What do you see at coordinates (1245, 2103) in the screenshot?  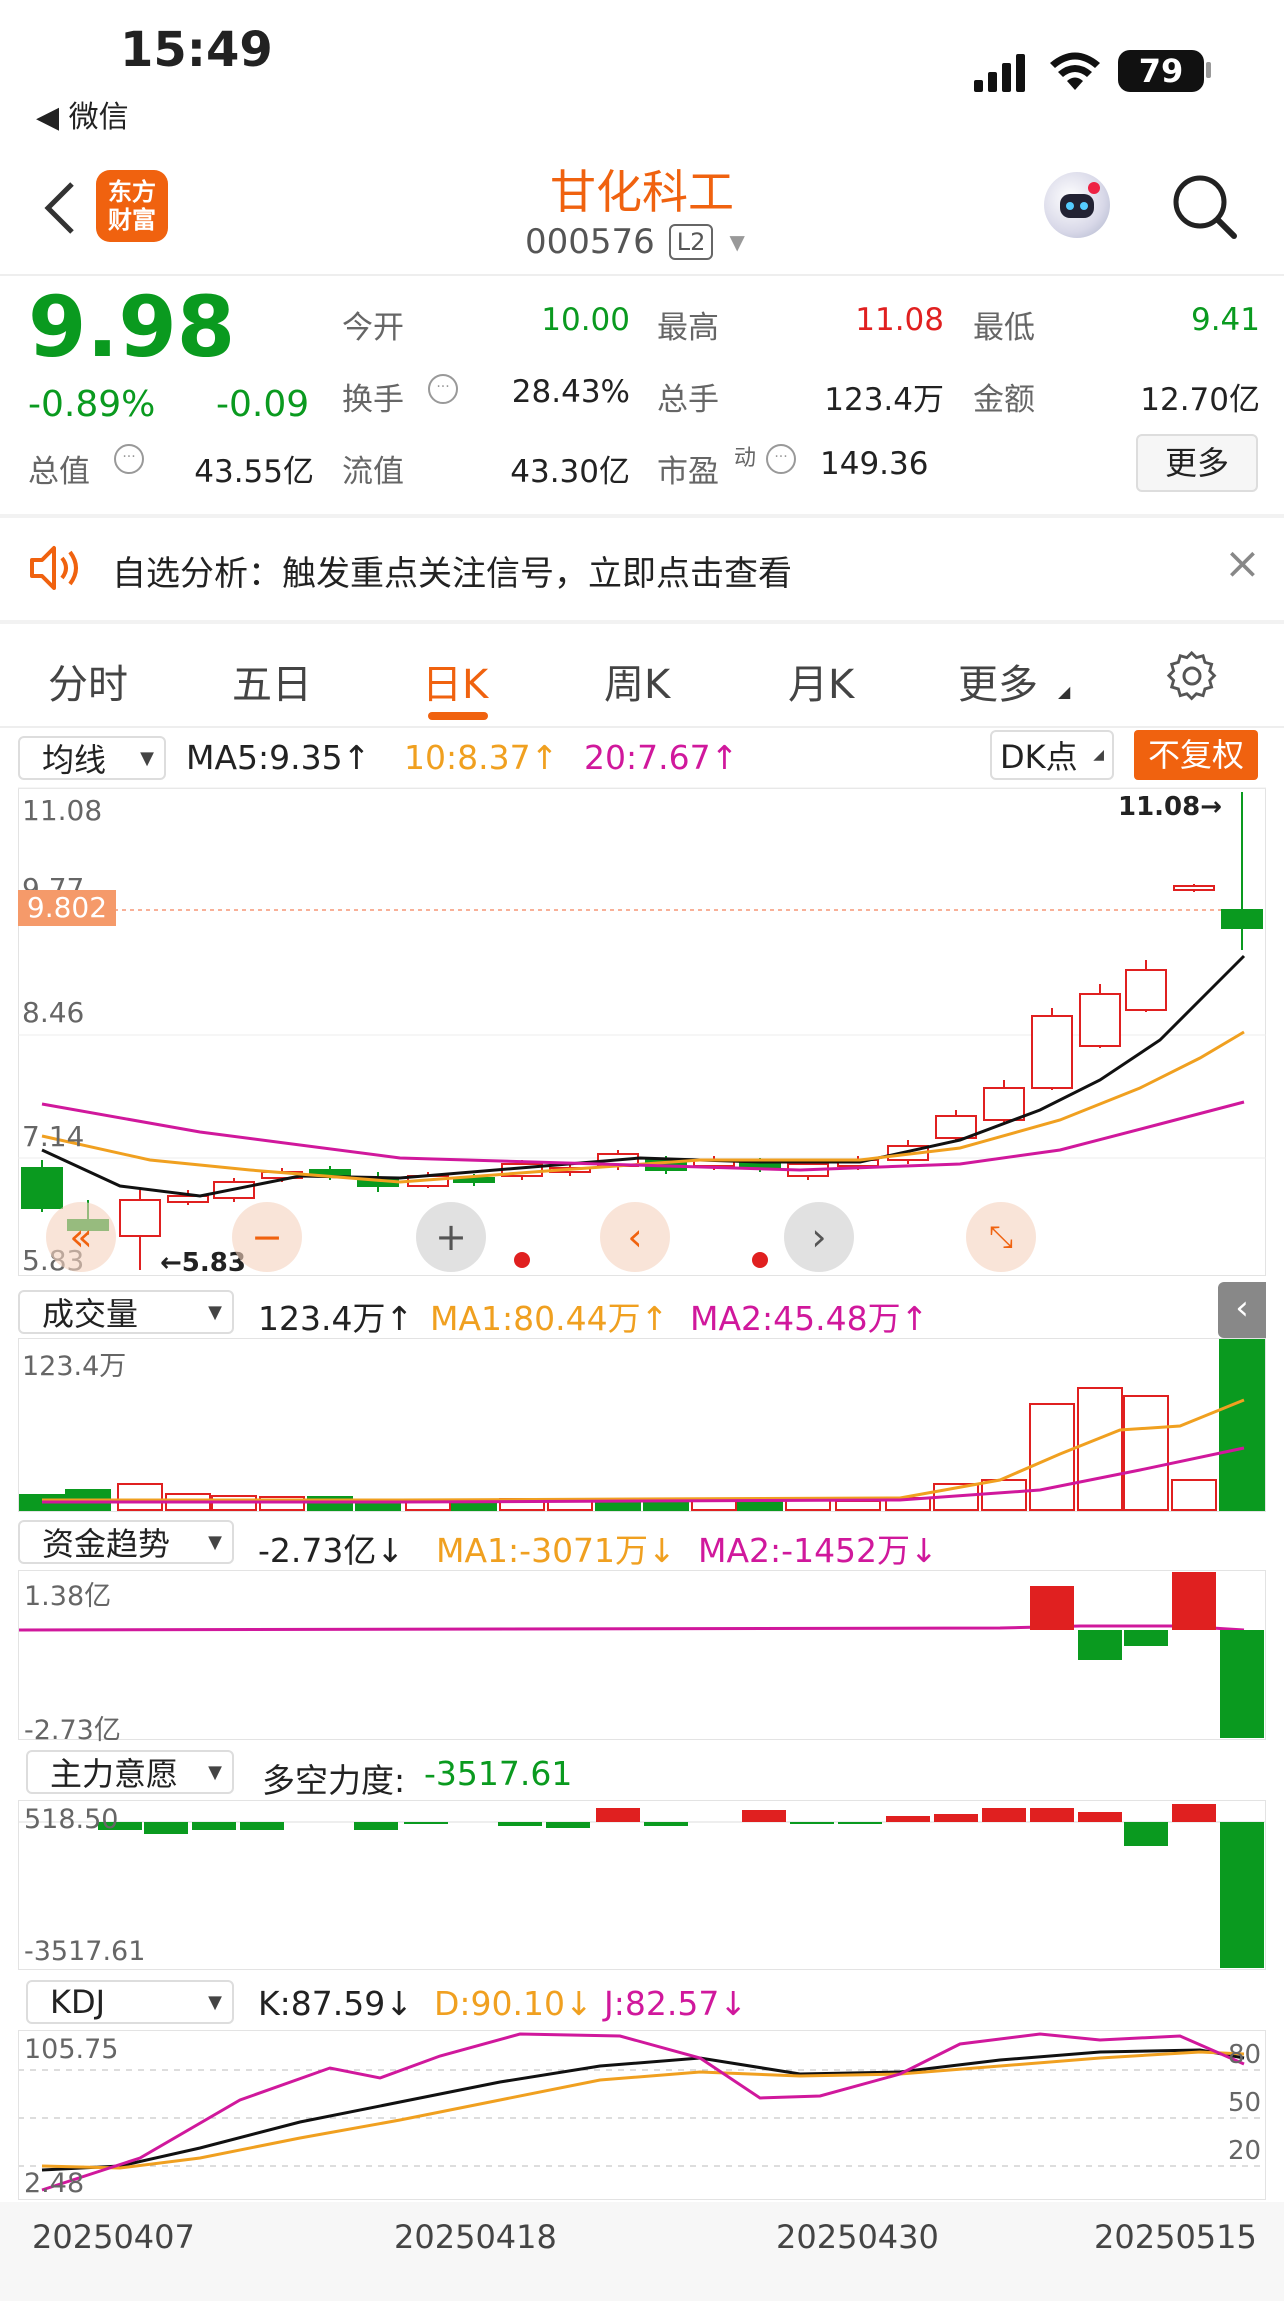 I see `kdj-level-50: 50` at bounding box center [1245, 2103].